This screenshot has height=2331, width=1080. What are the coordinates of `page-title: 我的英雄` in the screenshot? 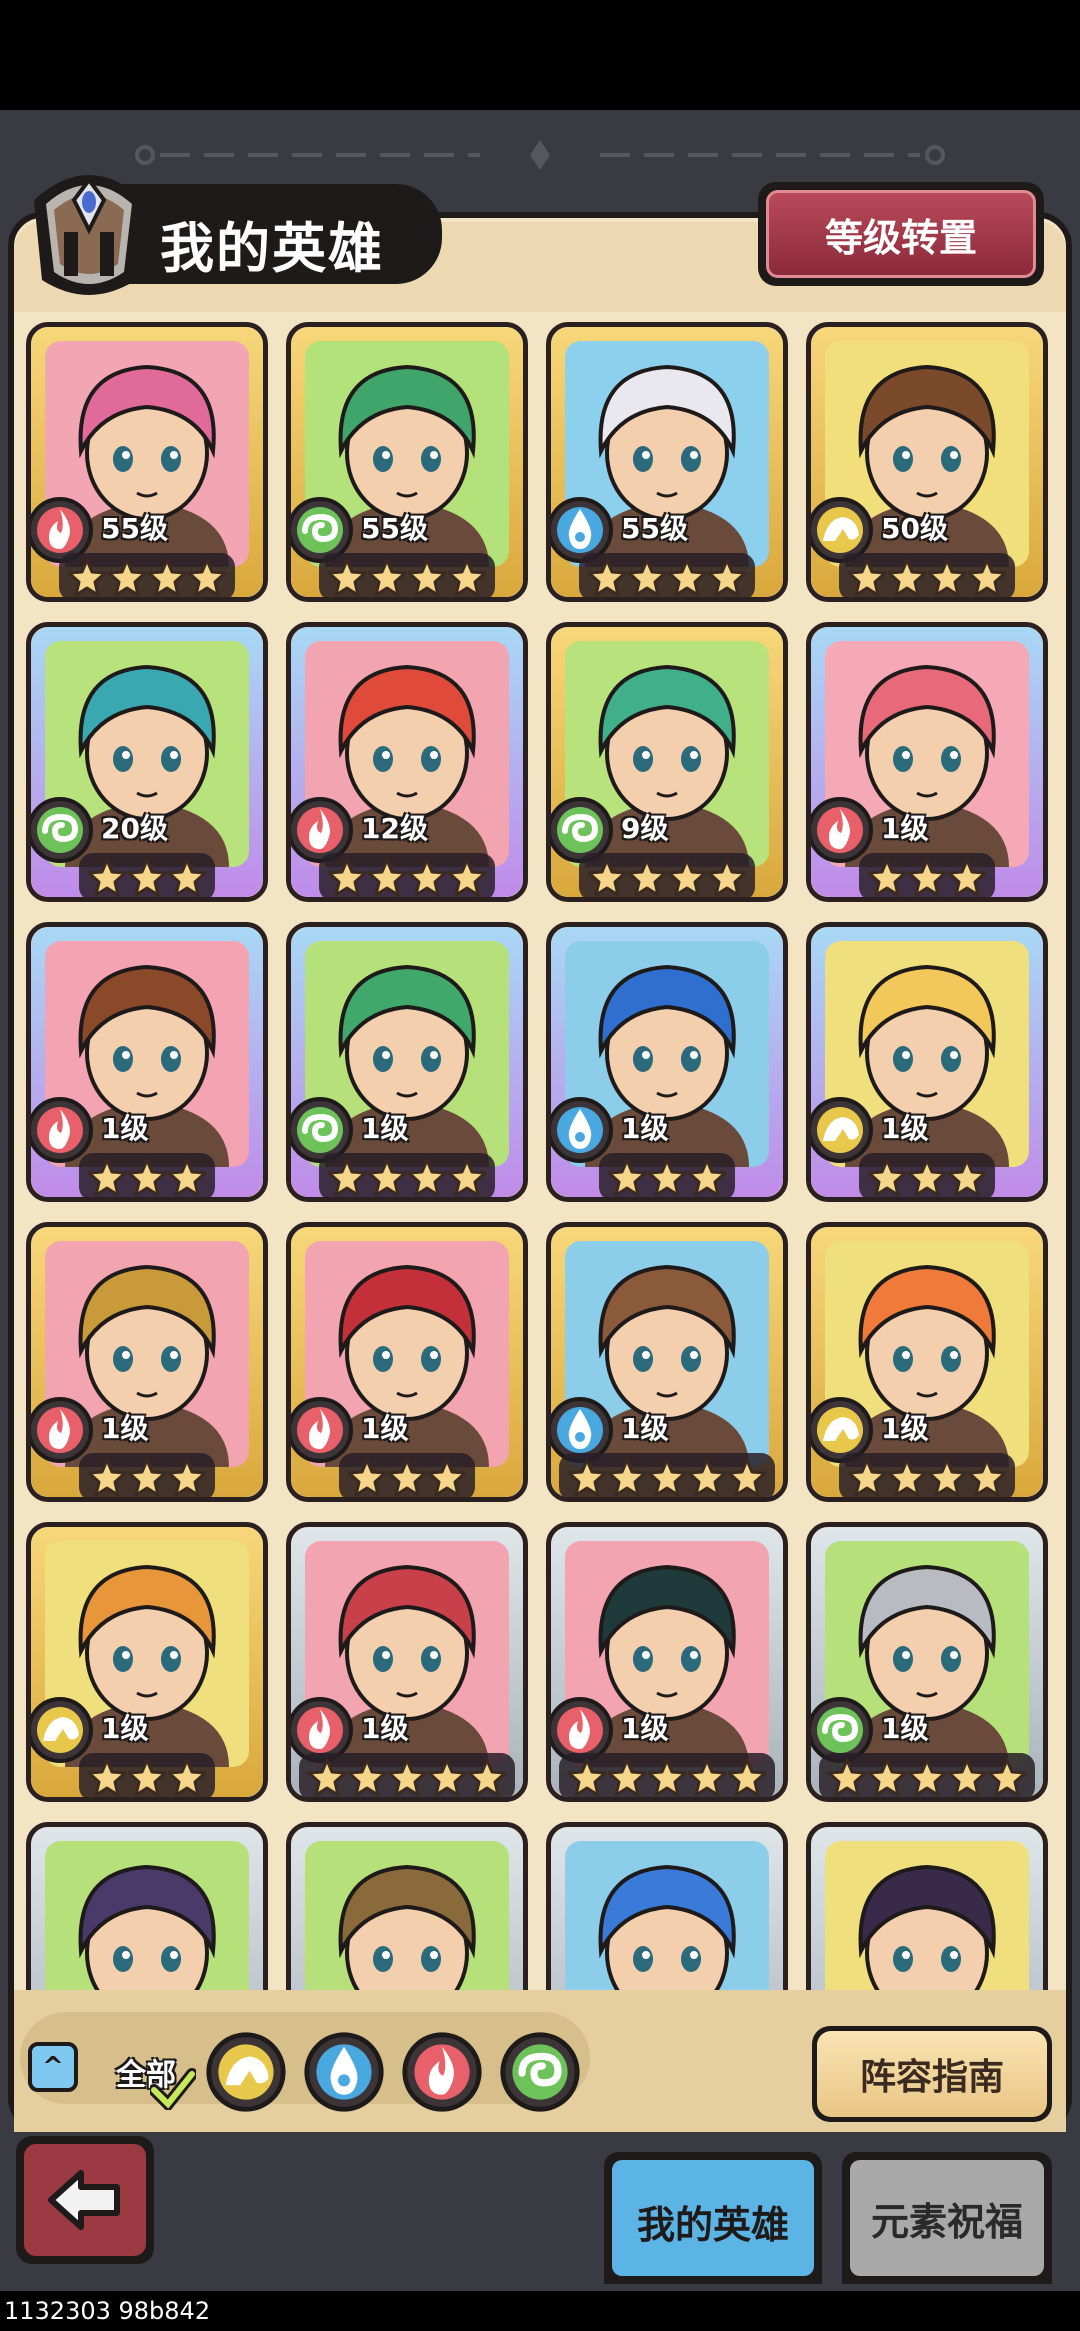 It's located at (272, 248).